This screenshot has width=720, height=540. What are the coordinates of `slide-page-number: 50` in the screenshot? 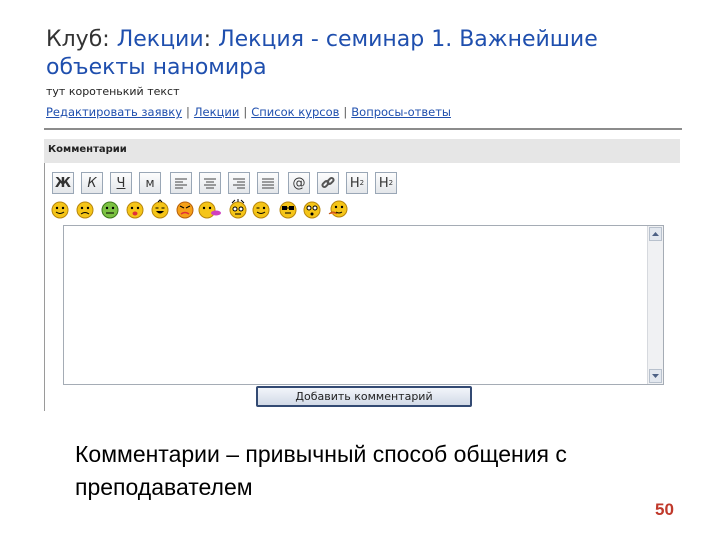 It's located at (664, 509).